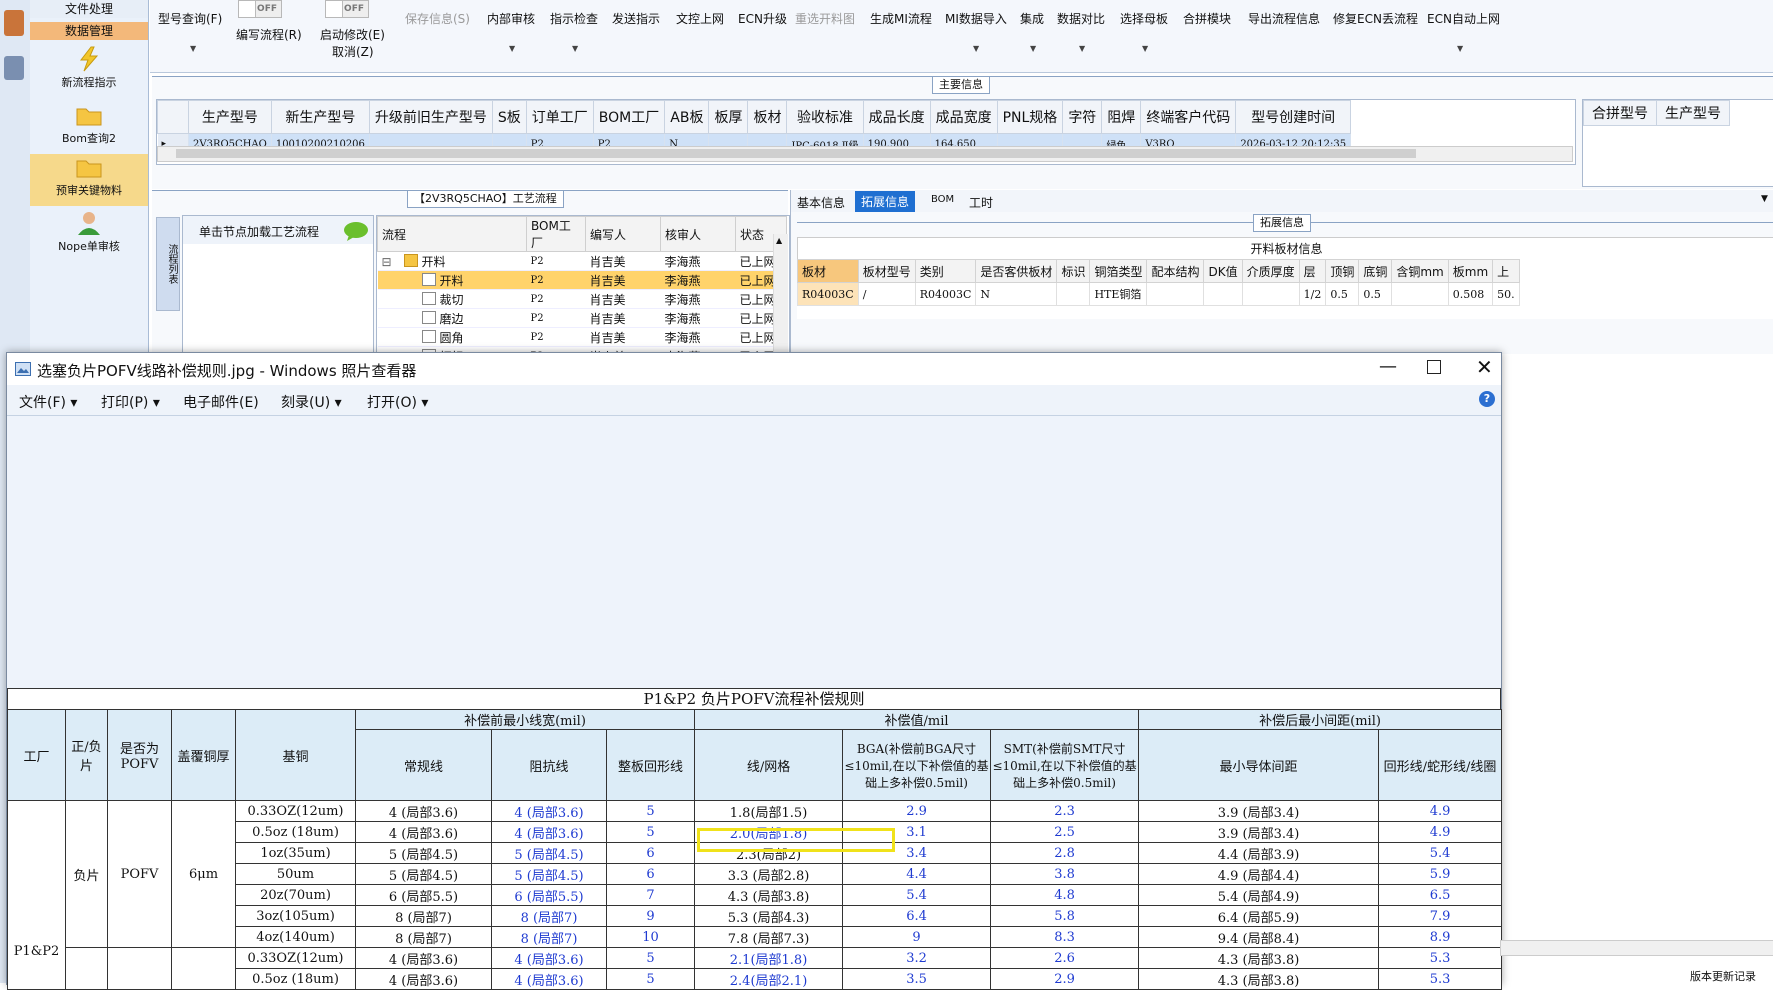 Image resolution: width=1773 pixels, height=990 pixels. What do you see at coordinates (320, 117) in the screenshot?
I see `main-header-1: 新生产型号` at bounding box center [320, 117].